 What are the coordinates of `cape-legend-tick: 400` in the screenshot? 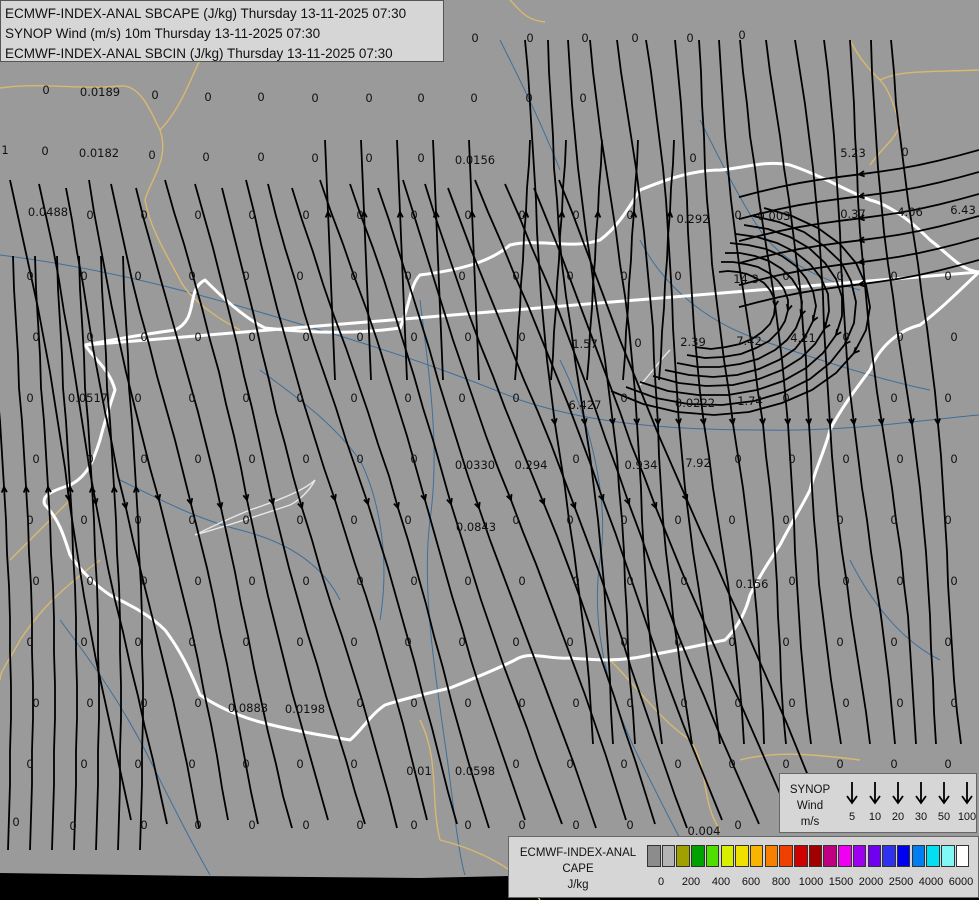 It's located at (721, 882).